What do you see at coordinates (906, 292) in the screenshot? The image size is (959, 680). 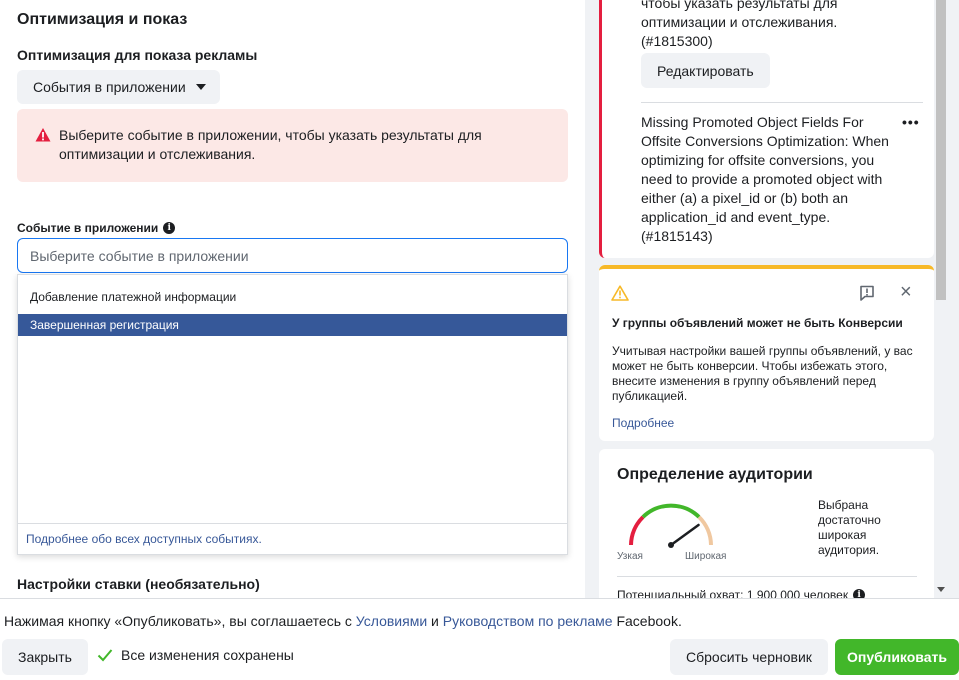 I see `close-icon: ×` at bounding box center [906, 292].